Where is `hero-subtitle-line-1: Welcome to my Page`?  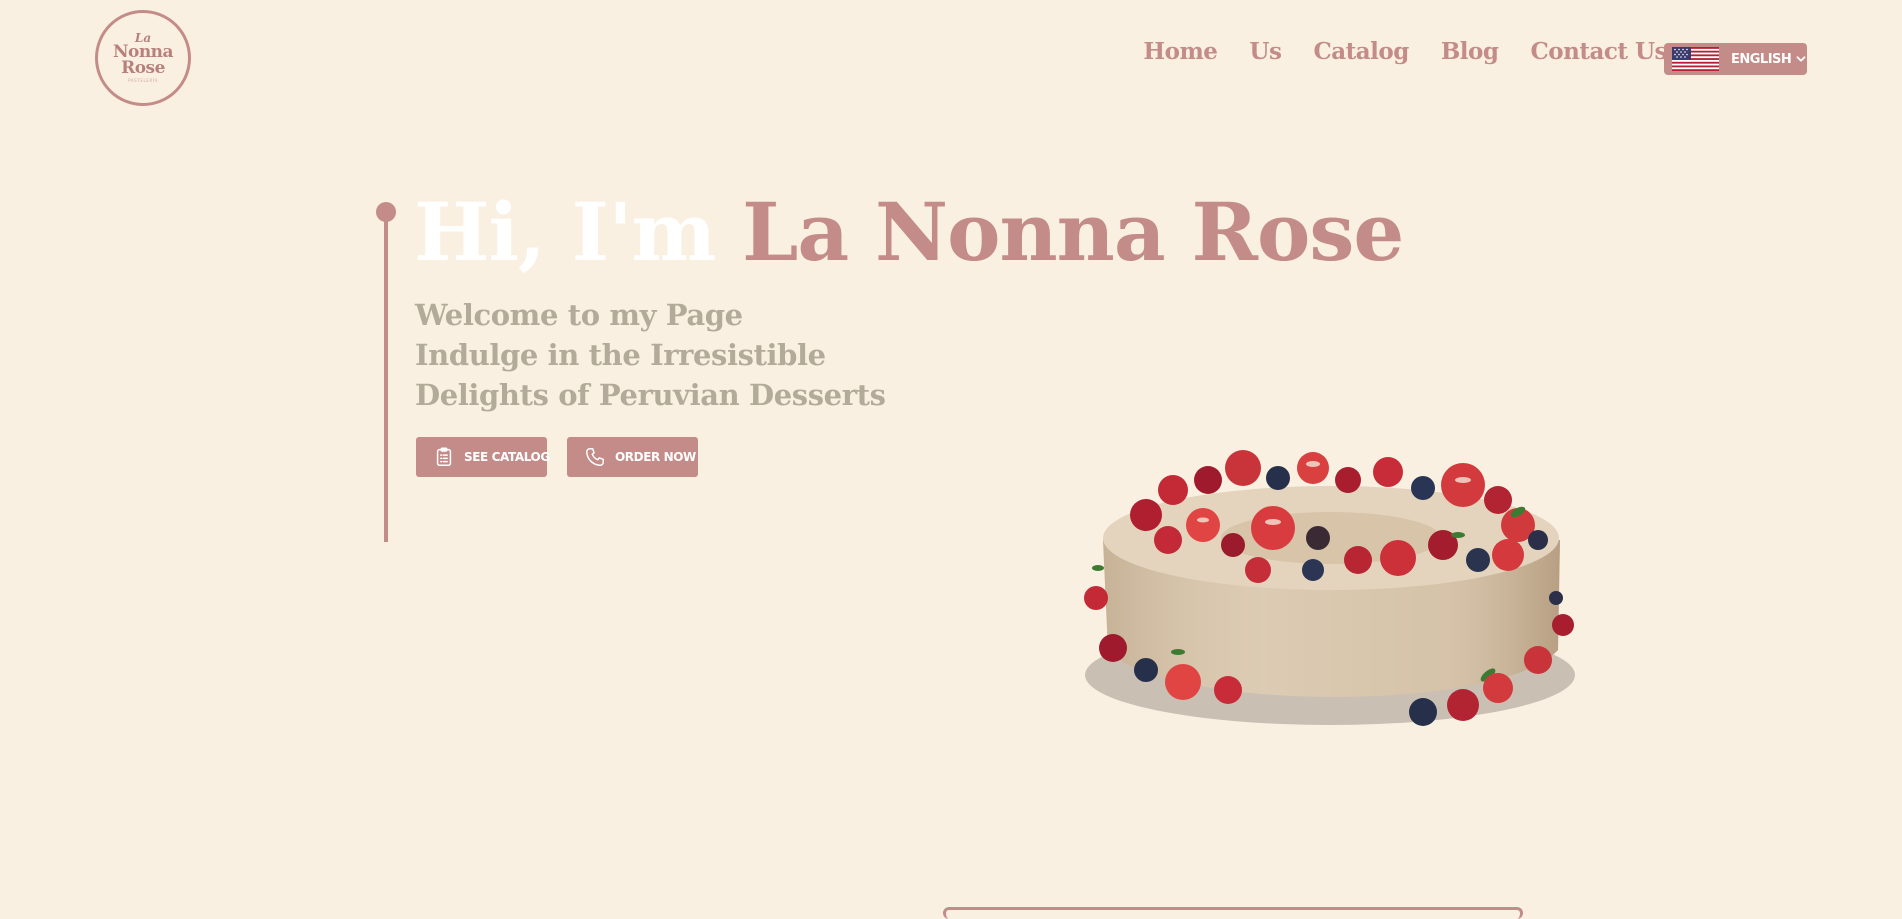
hero-subtitle-line-1: Welcome to my Page is located at coordinates (579, 315).